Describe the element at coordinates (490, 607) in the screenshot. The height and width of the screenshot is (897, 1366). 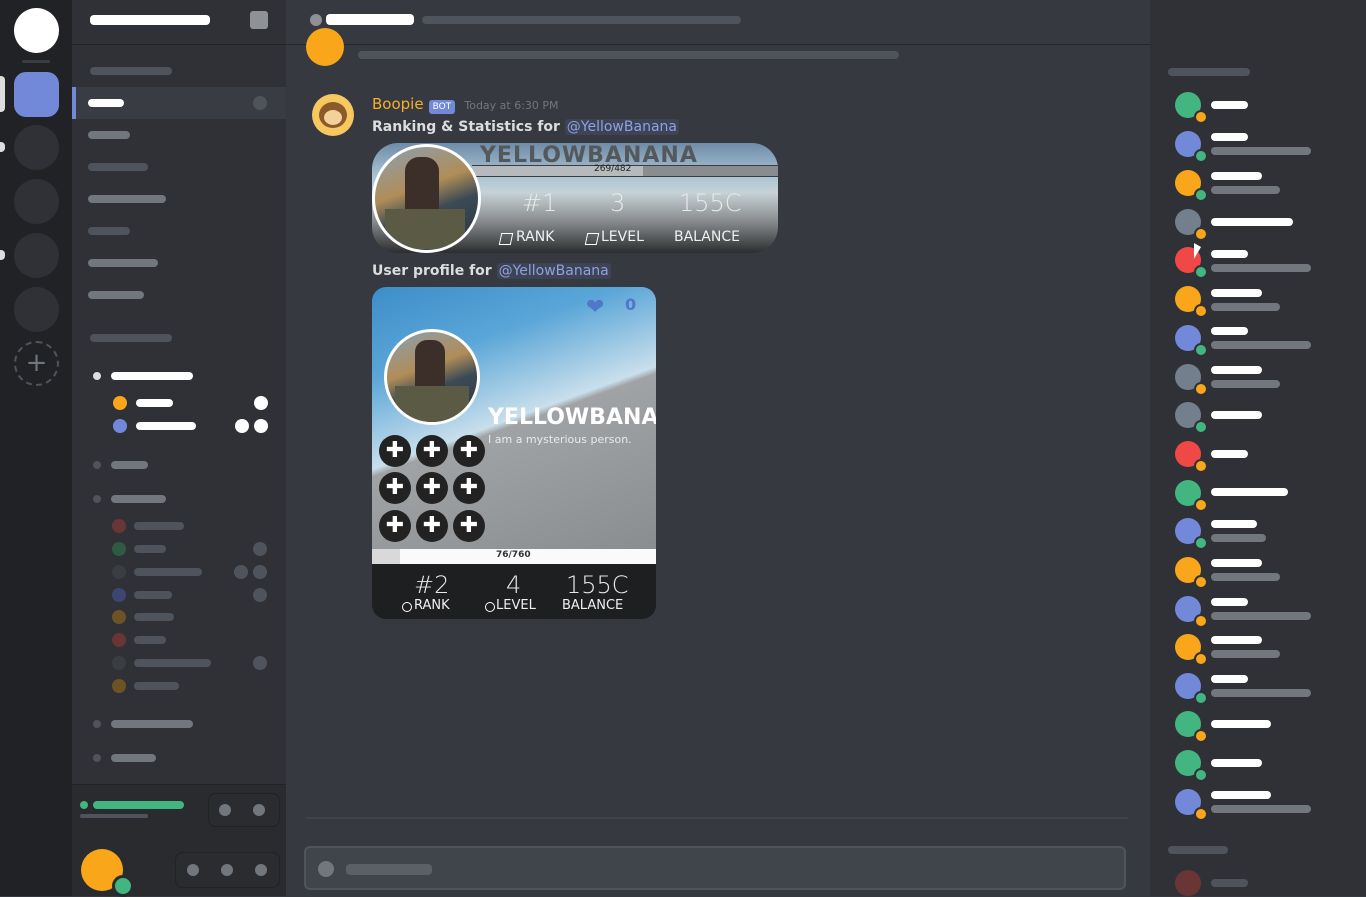
I see `globe-icon` at that location.